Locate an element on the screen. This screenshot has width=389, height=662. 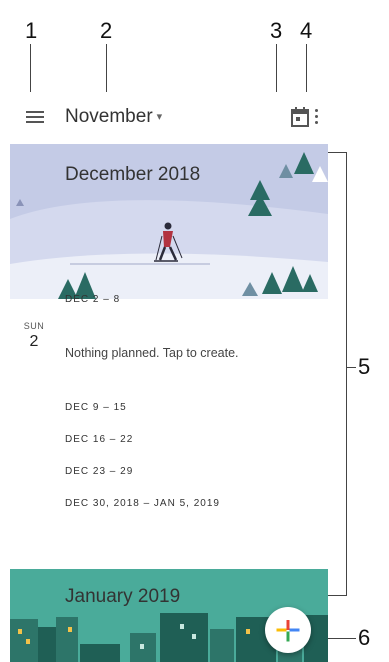
nothing-planned-text: Nothing planned. Tap to create. is located at coordinates (152, 353).